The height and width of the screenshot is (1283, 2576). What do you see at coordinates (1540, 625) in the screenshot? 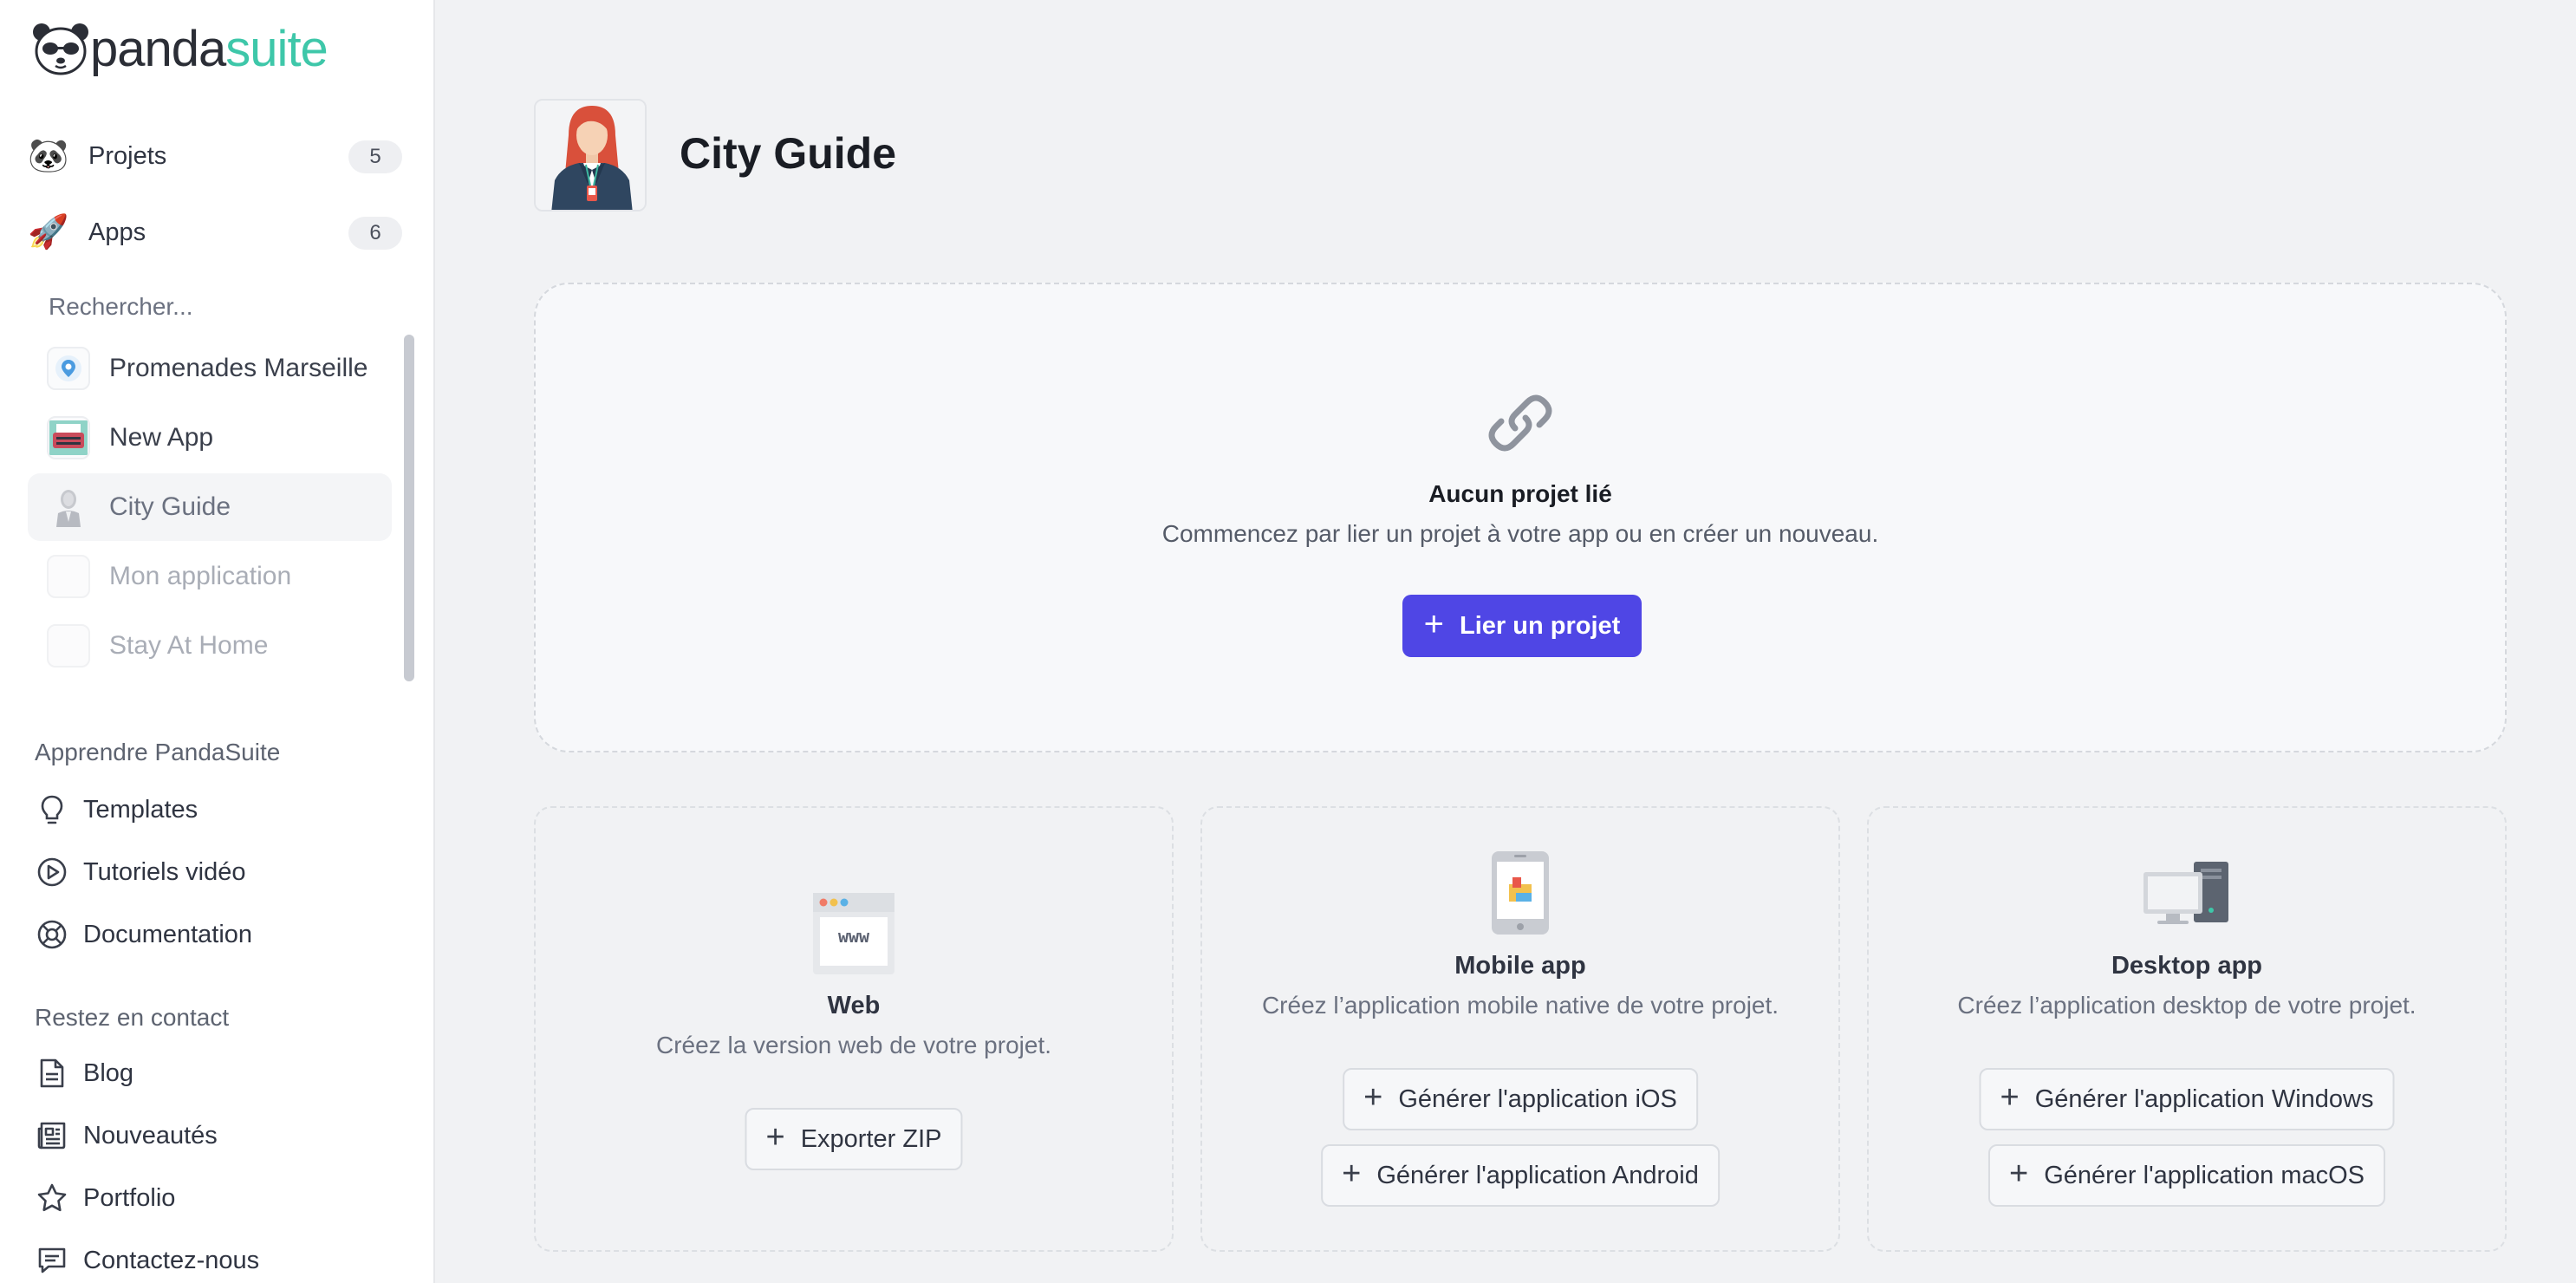
I see `link-project-label: Lier un projet` at bounding box center [1540, 625].